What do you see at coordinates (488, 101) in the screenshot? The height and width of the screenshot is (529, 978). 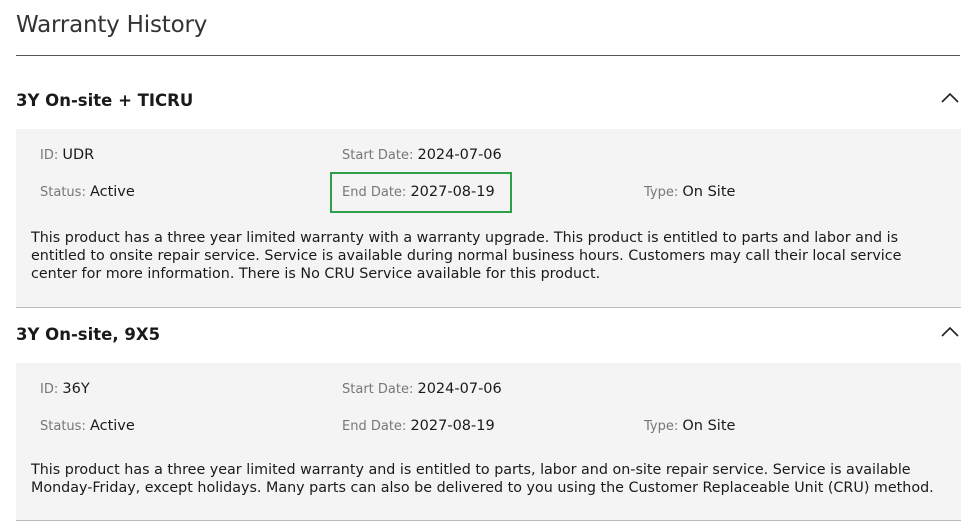 I see `warranty-header: 3Y On-site + TICRU` at bounding box center [488, 101].